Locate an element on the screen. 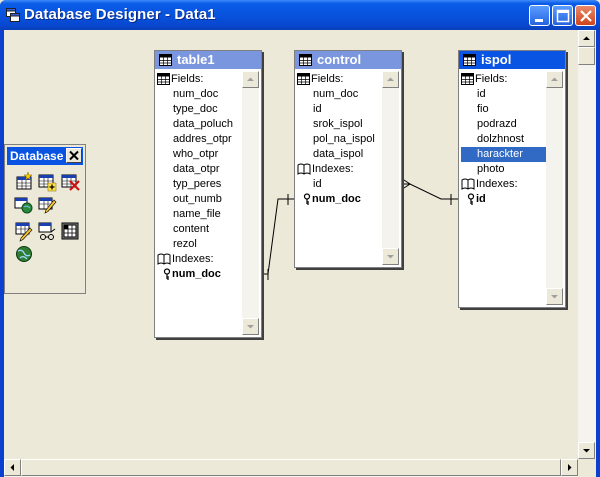 The image size is (600, 477). relation-line-control-ispol is located at coordinates (430, 192).